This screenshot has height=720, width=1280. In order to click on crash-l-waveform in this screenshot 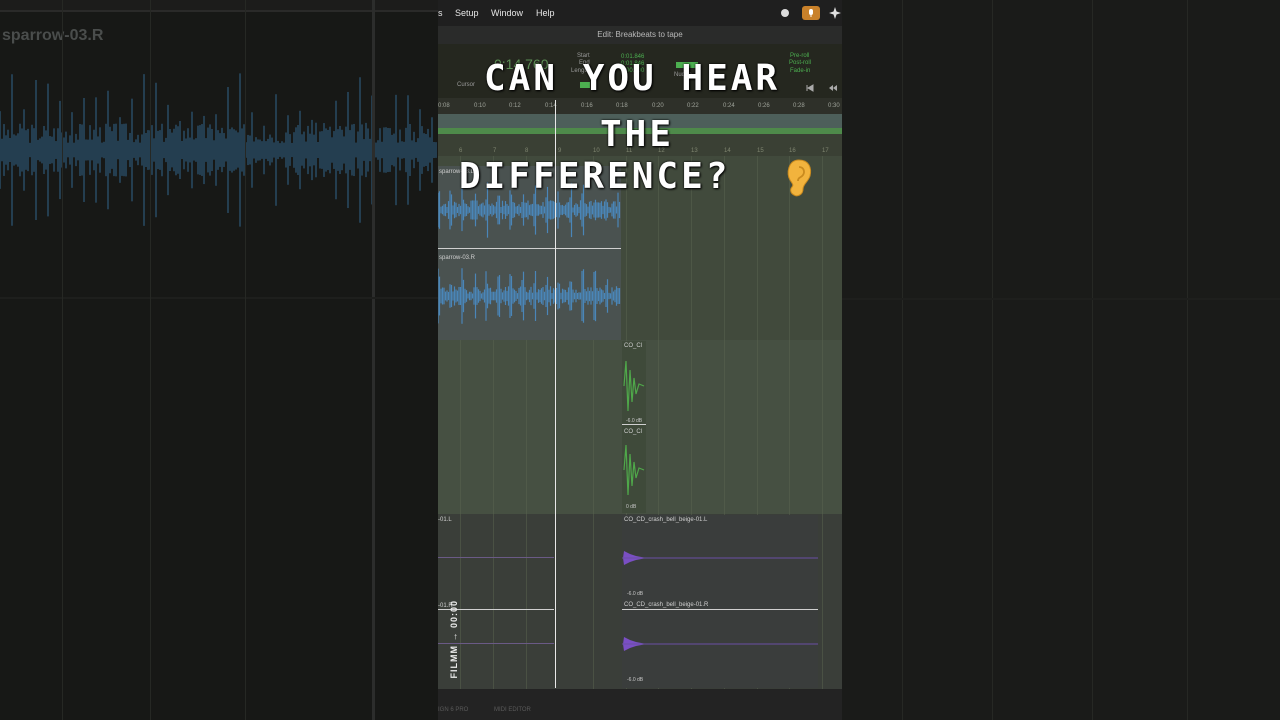, I will do `click(720, 558)`.